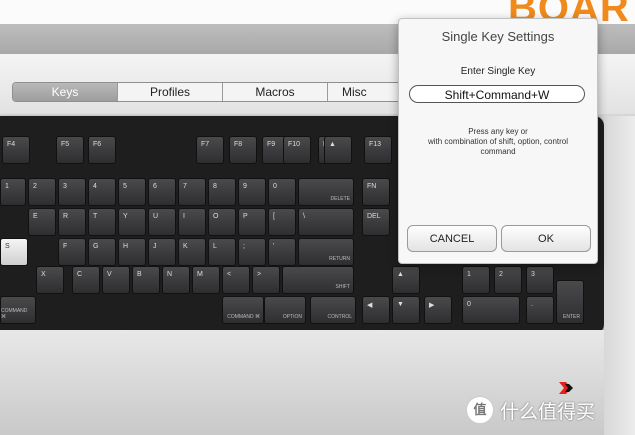 Image resolution: width=635 pixels, height=435 pixels. Describe the element at coordinates (162, 222) in the screenshot. I see `keyboard-key: U` at that location.